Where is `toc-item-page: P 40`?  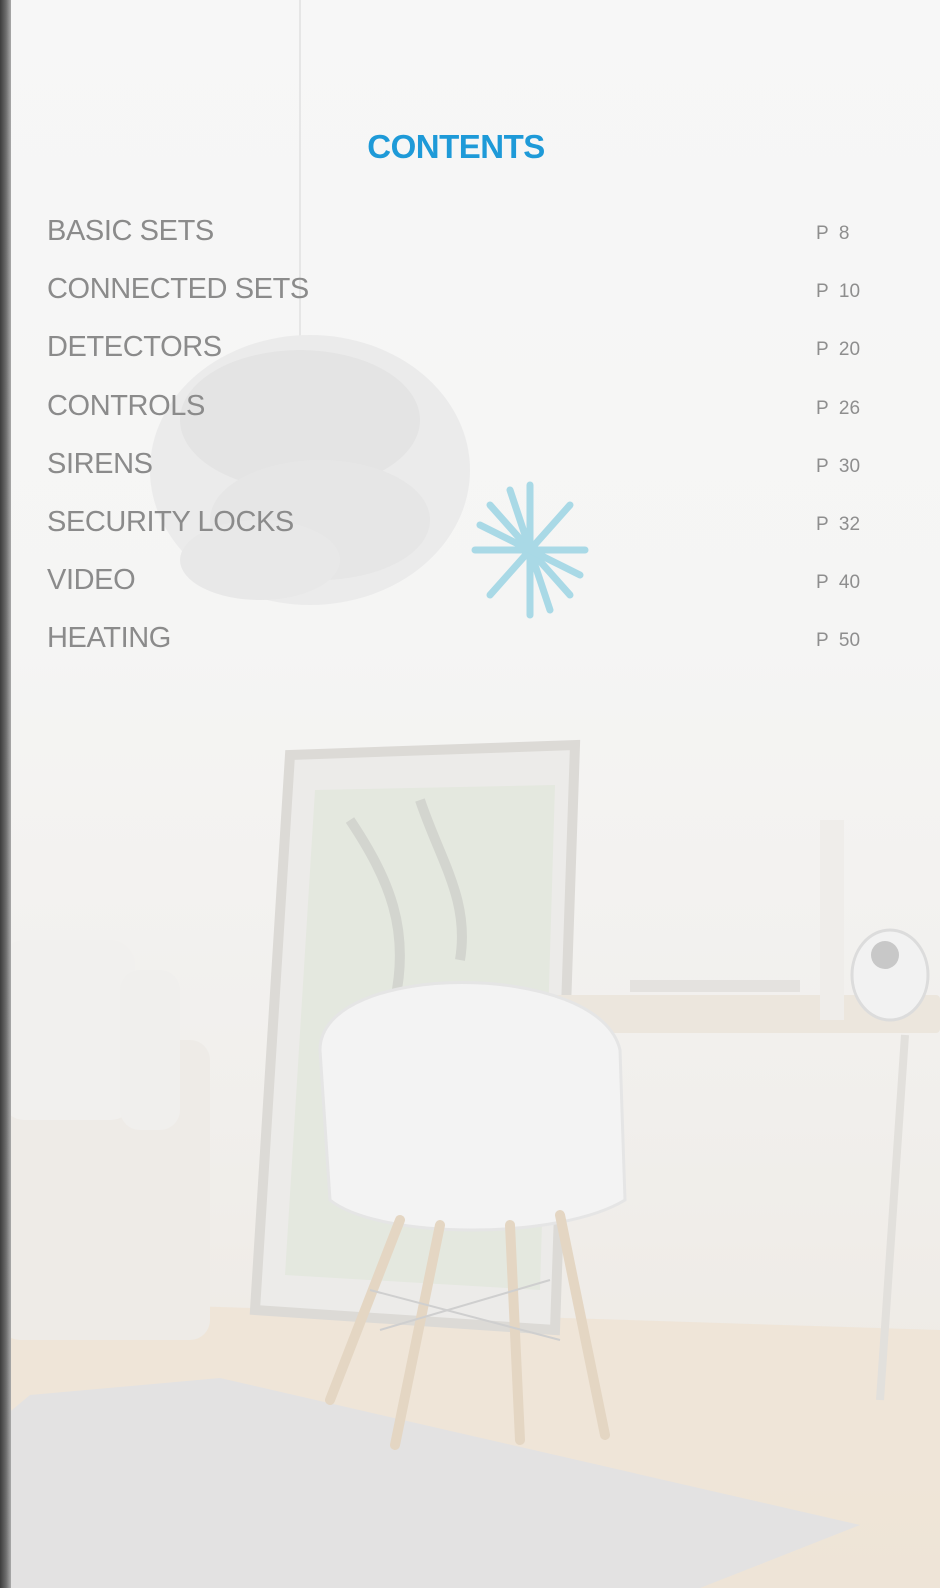
toc-item-page: P 40 is located at coordinates (838, 583).